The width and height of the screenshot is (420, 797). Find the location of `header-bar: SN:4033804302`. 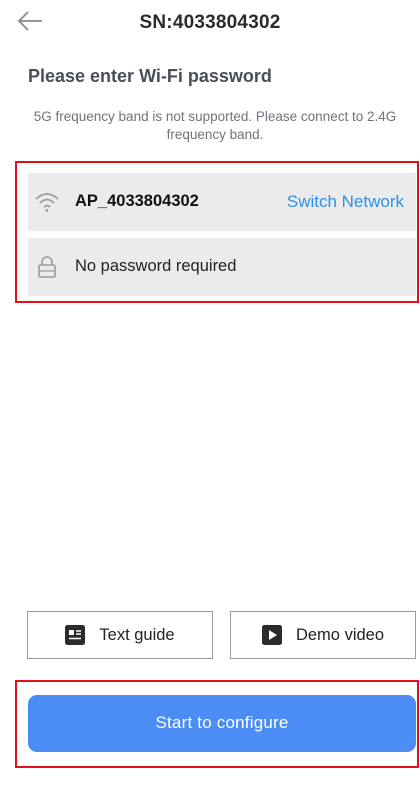

header-bar: SN:4033804302 is located at coordinates (210, 25).